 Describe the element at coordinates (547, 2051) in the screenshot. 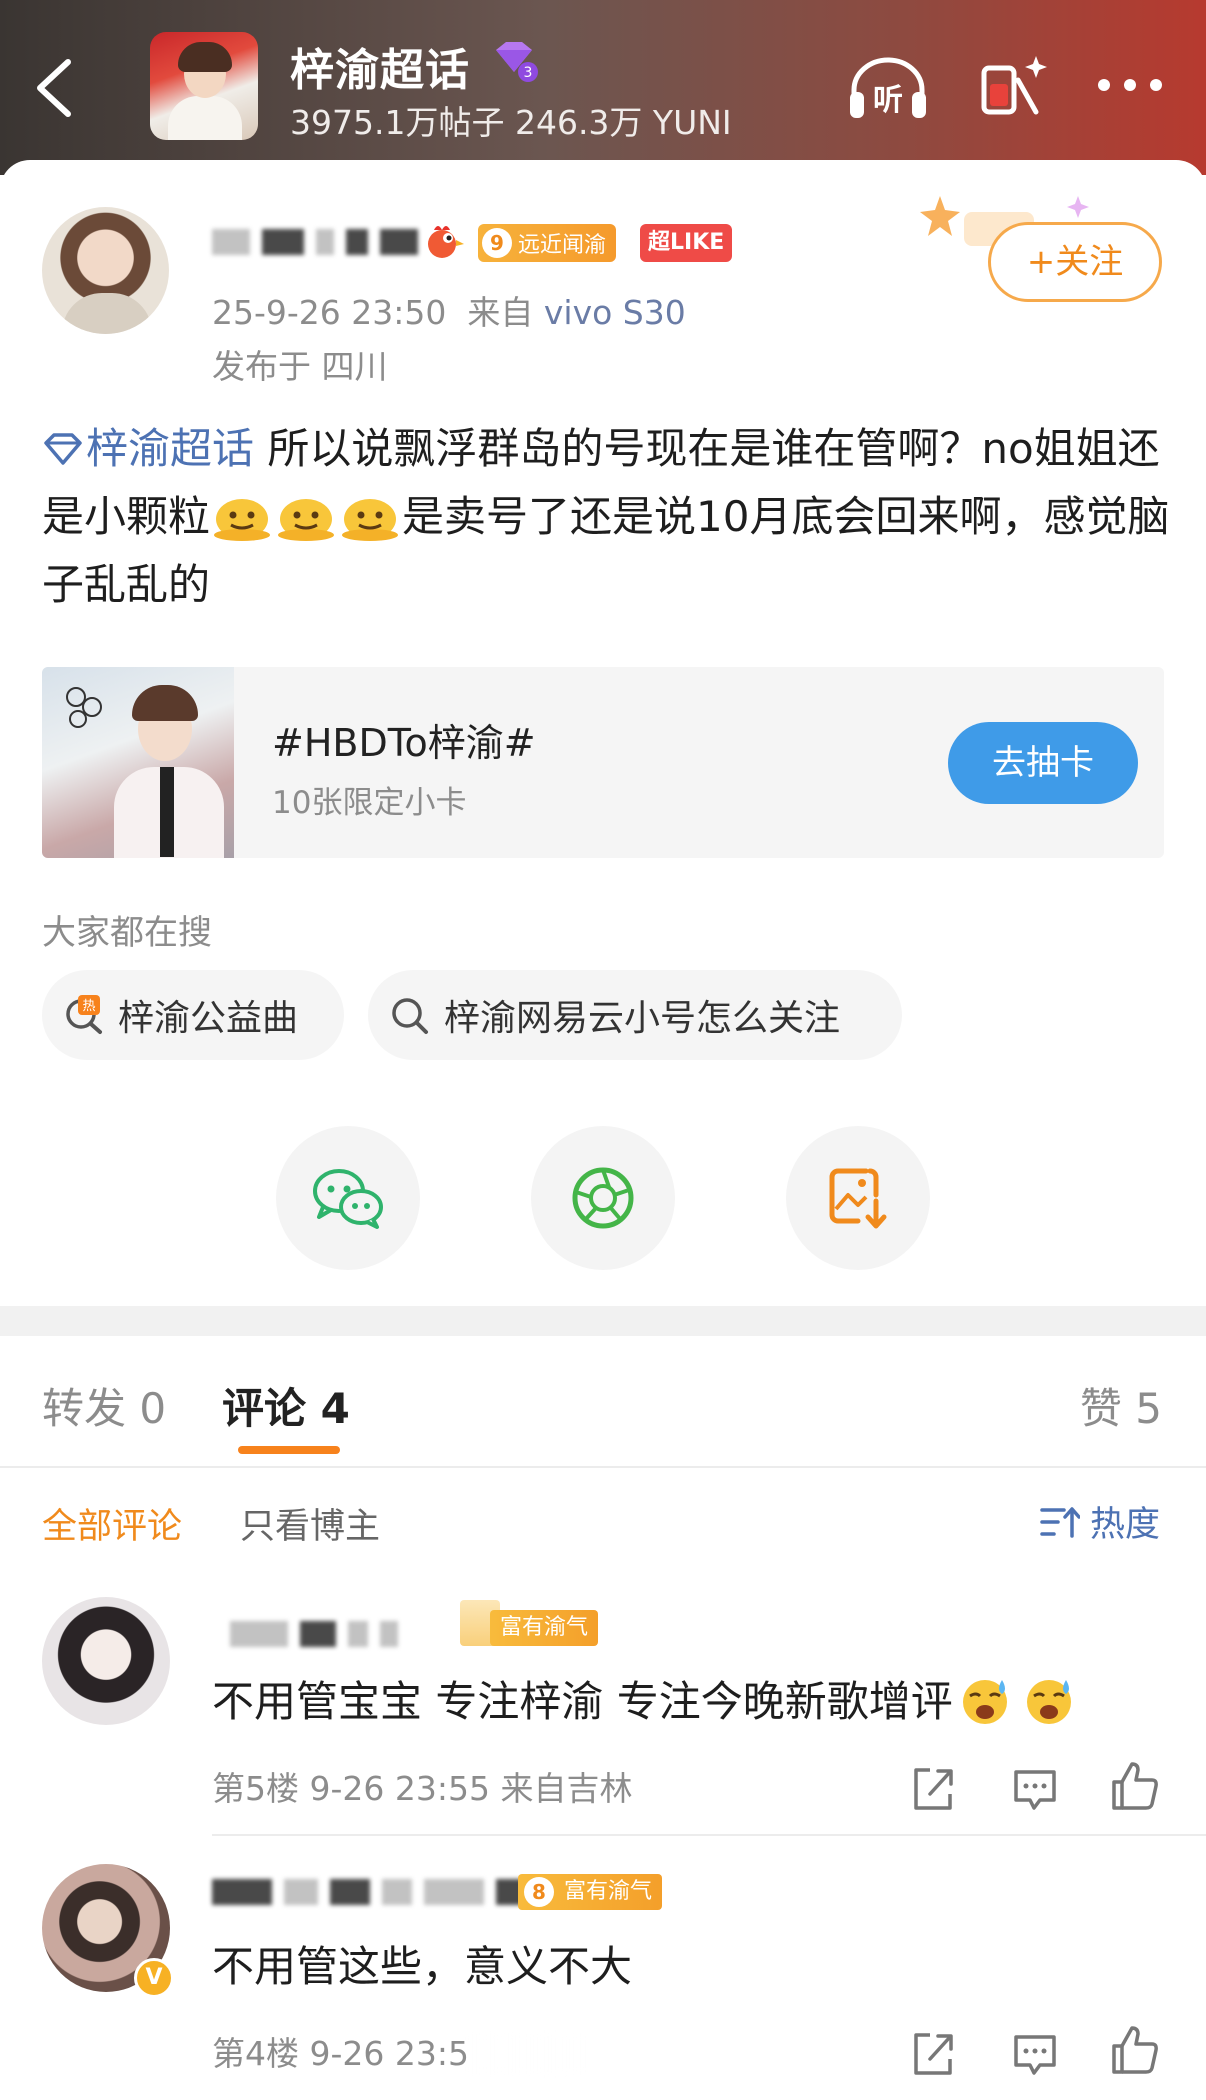

I see `comment-meta: 第4楼 9-26 23:5` at that location.